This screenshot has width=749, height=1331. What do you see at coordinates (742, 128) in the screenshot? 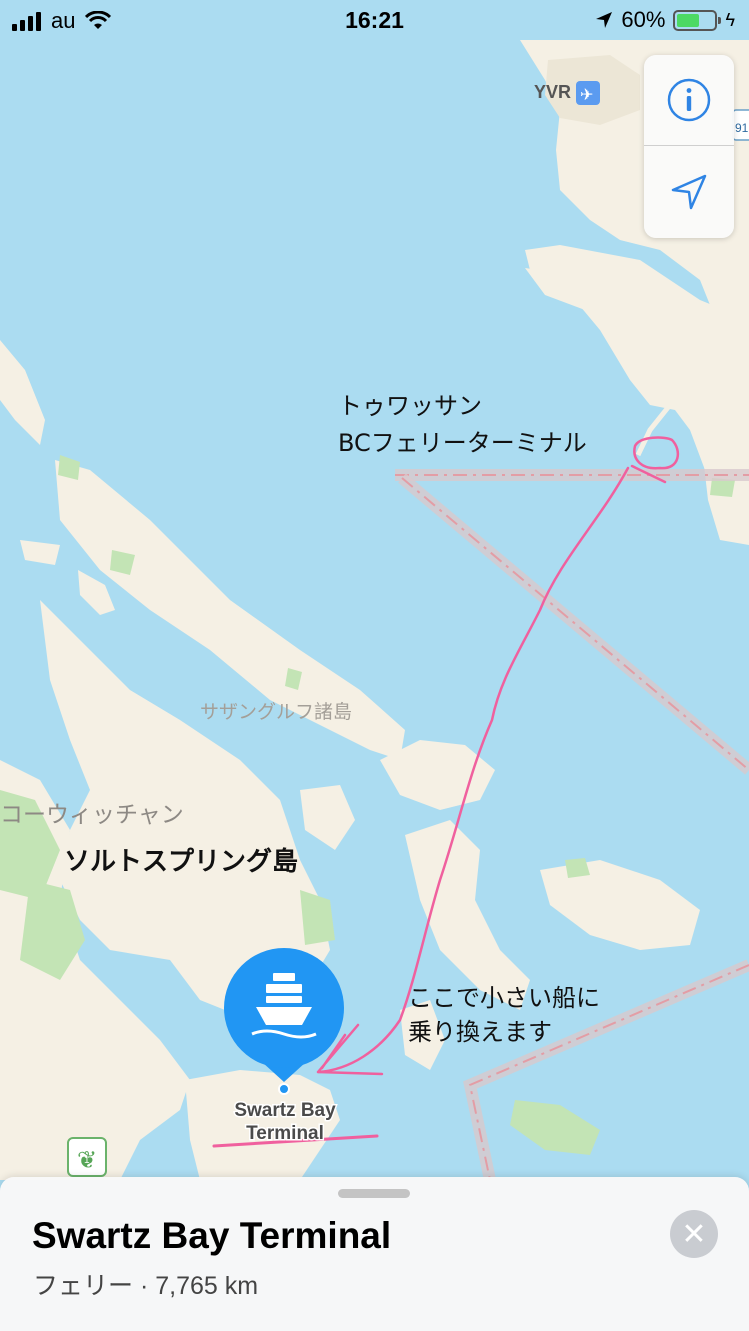
I see `highway-shield-91-label: 91` at bounding box center [742, 128].